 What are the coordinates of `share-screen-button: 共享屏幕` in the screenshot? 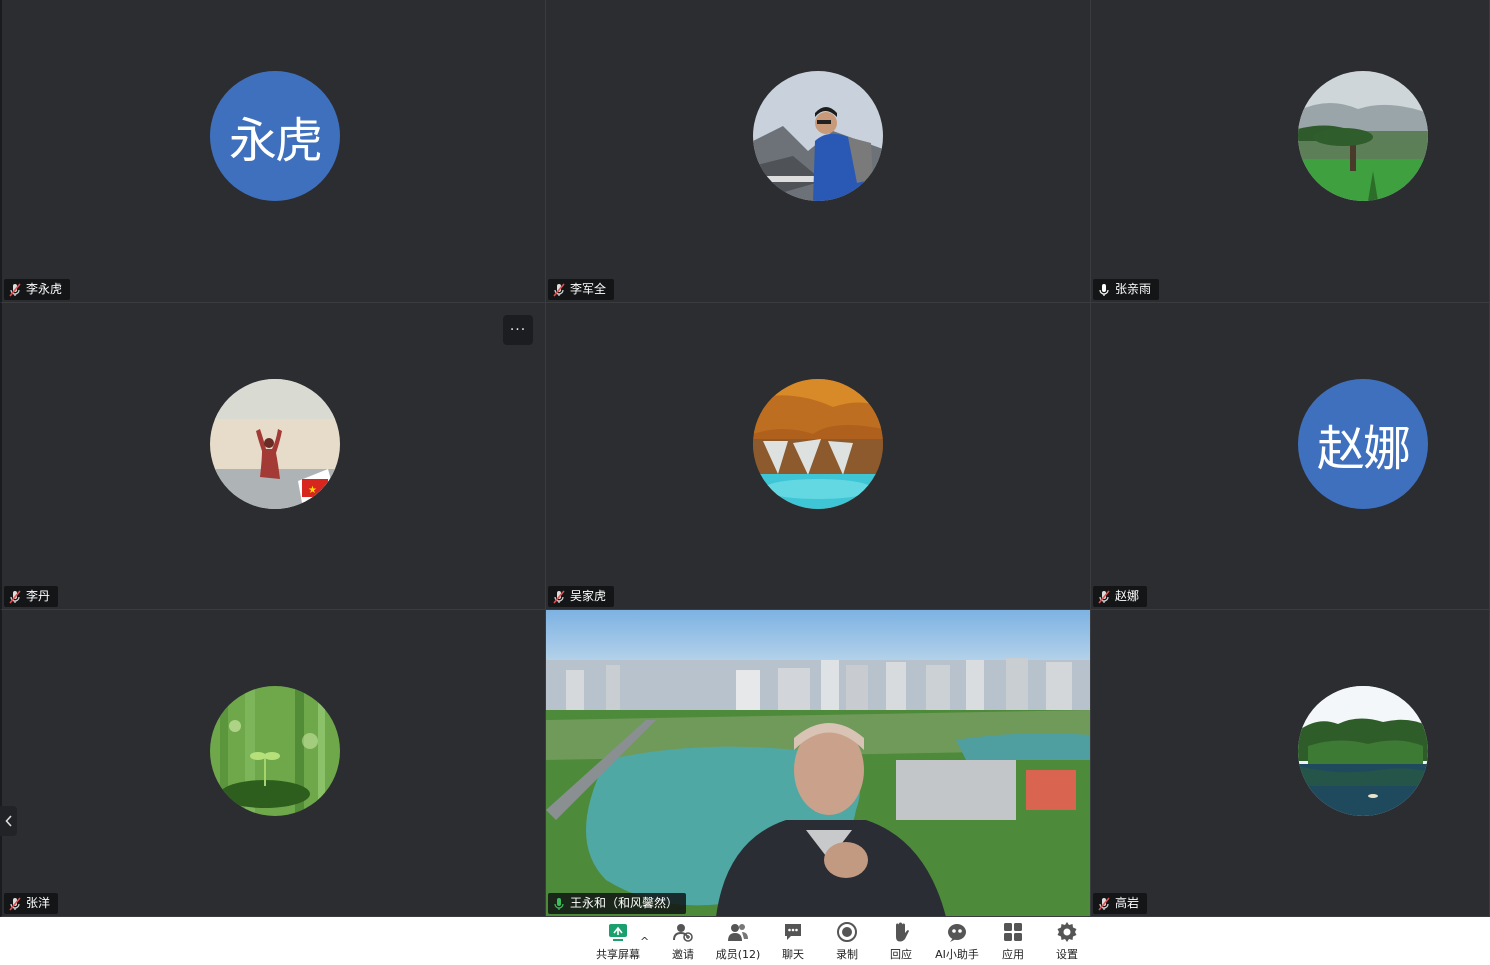 It's located at (618, 942).